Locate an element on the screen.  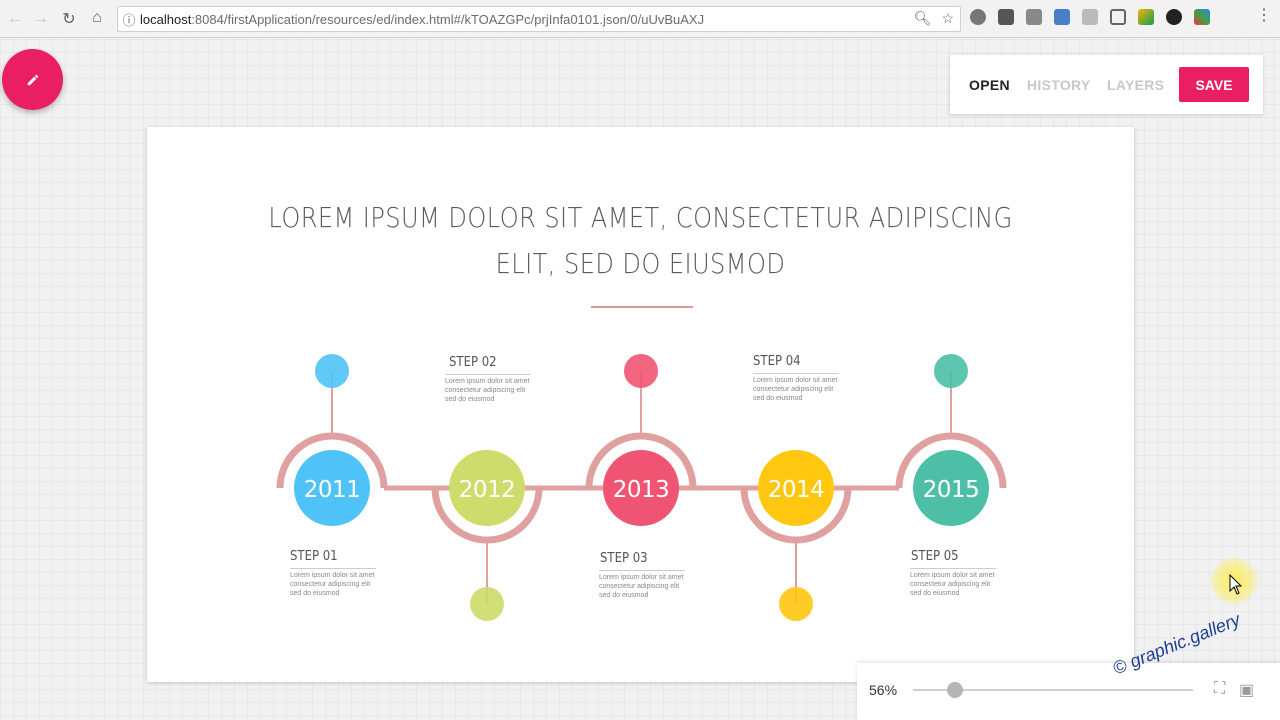
zoom-slider-thumb is located at coordinates (955, 690).